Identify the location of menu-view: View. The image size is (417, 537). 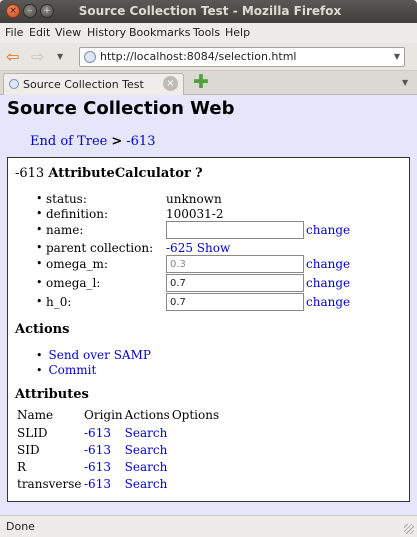
(68, 32).